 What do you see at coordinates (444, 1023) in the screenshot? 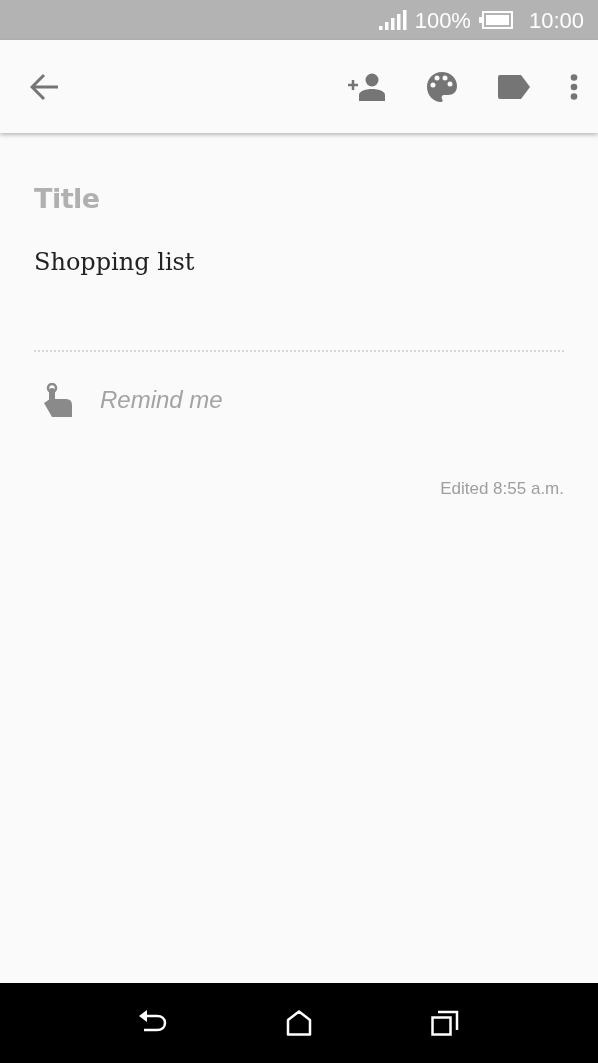
I see `recent-apps-button` at bounding box center [444, 1023].